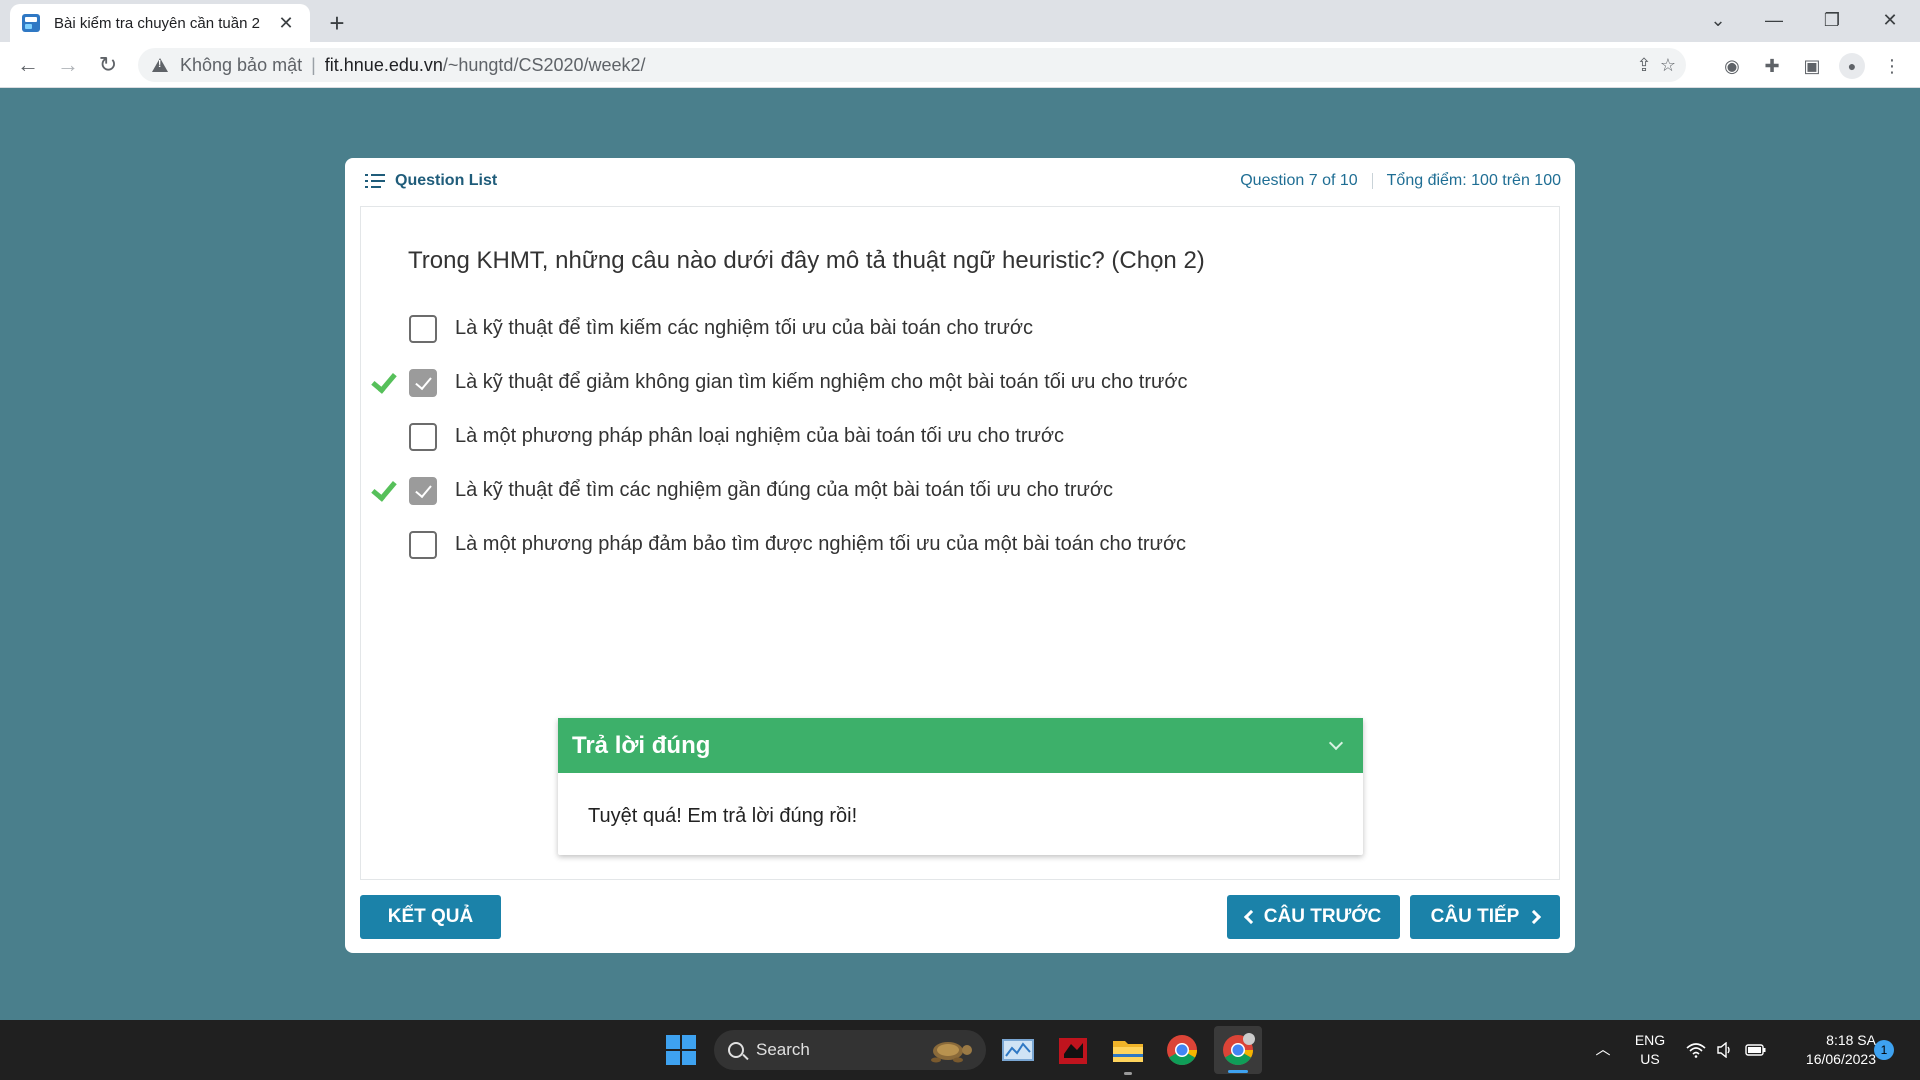 The width and height of the screenshot is (1920, 1080). I want to click on close-window-button: ✕, so click(1890, 20).